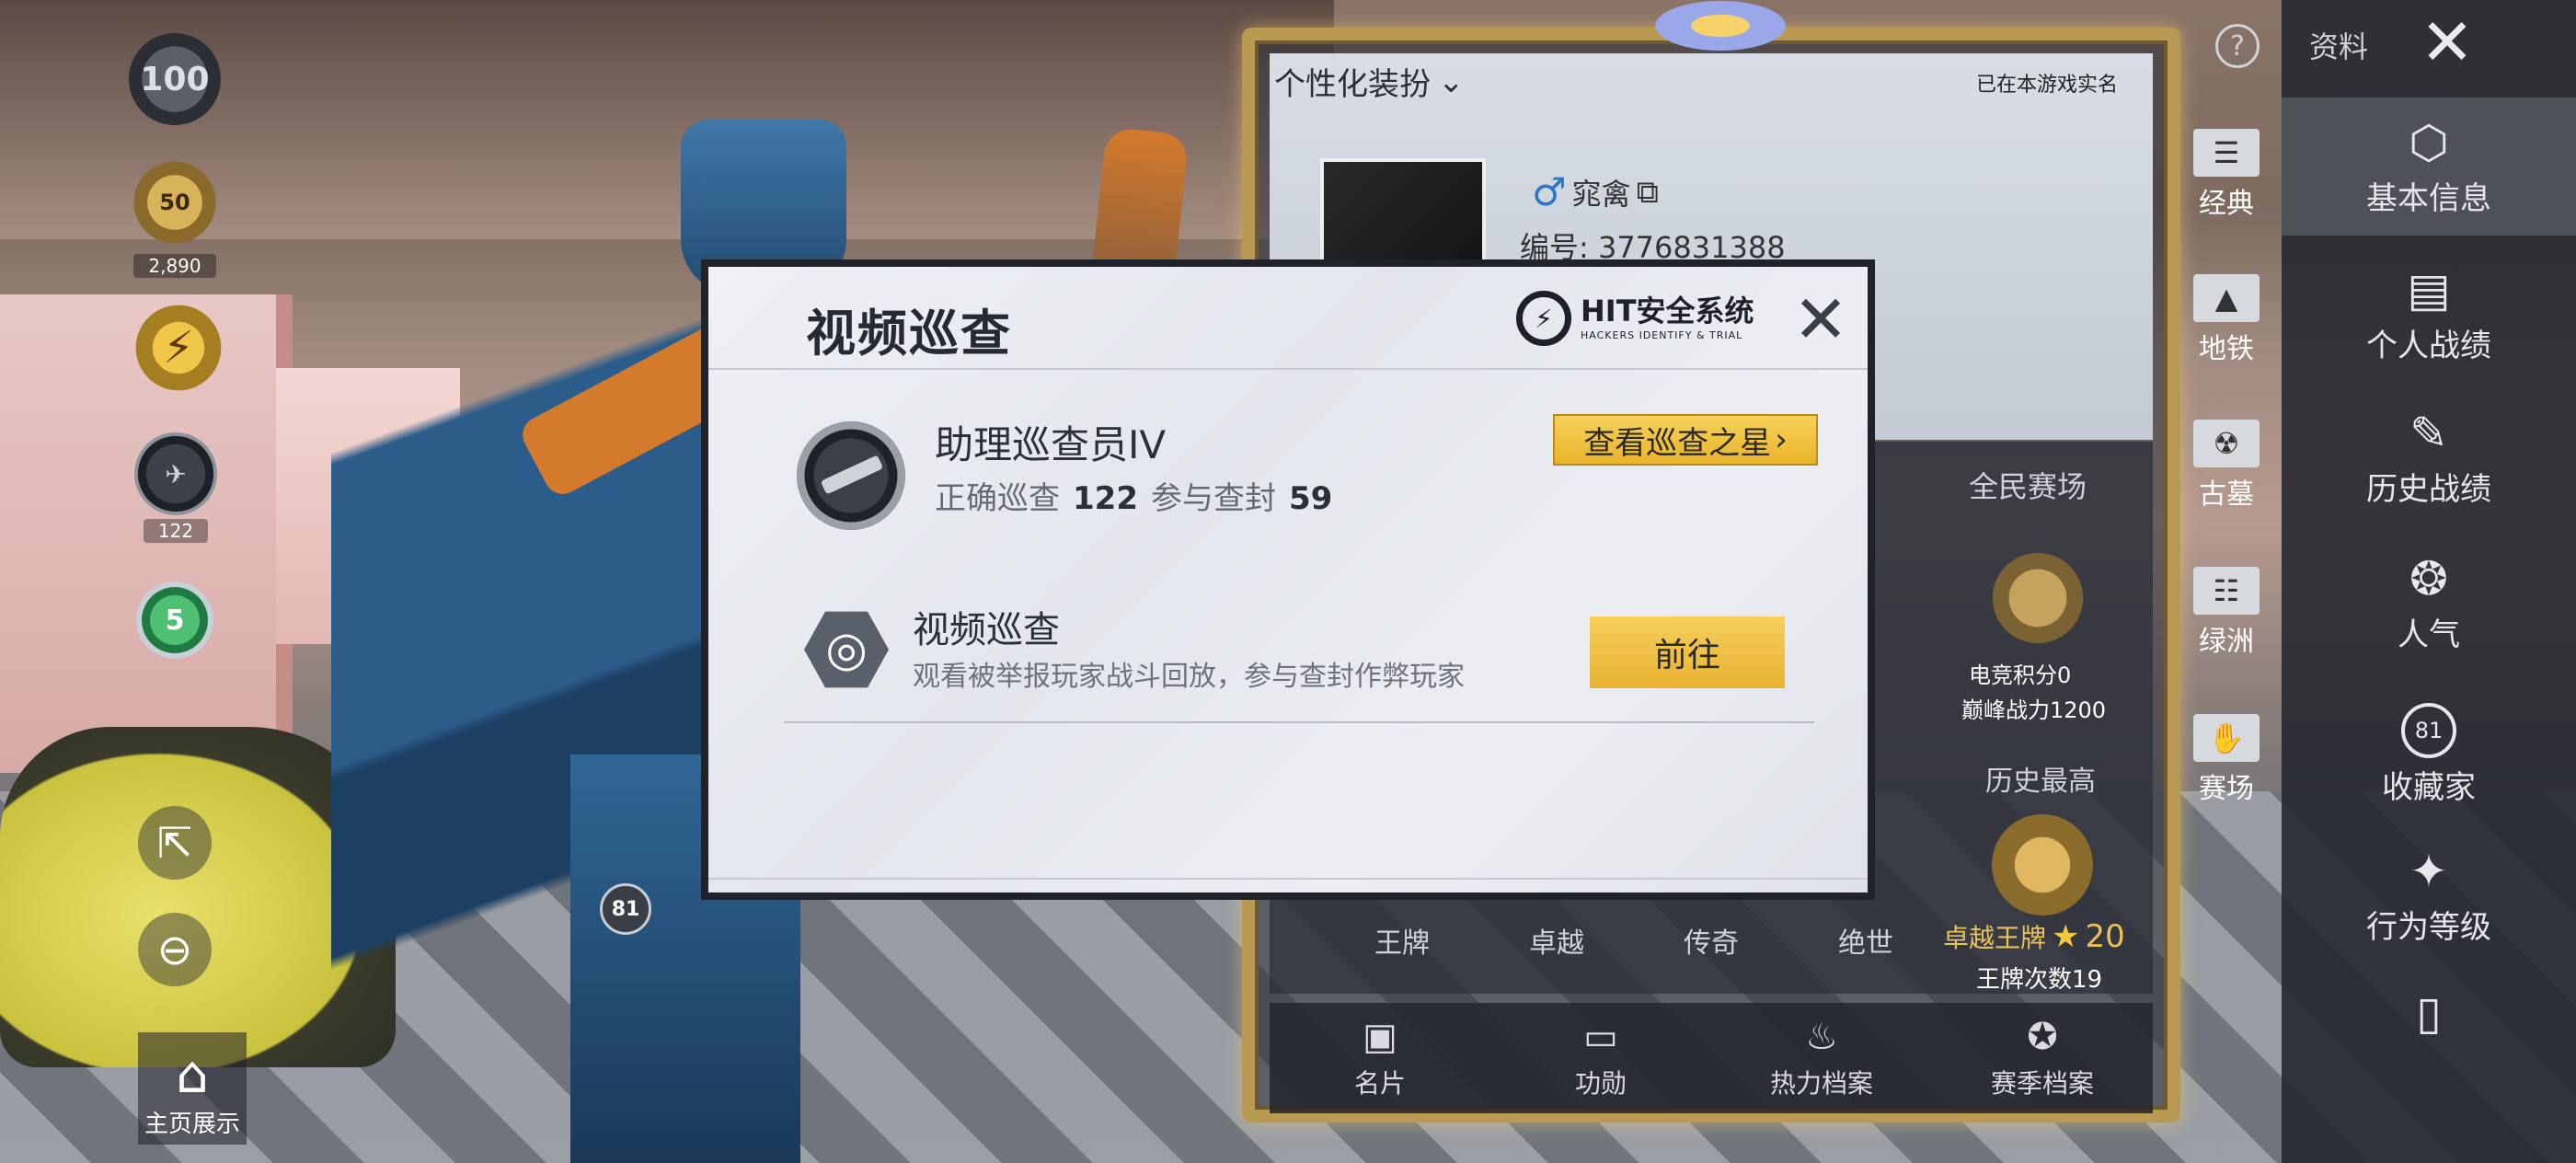 This screenshot has width=2576, height=1163. Describe the element at coordinates (1648, 192) in the screenshot. I see `copy-icon: ⧉` at that location.